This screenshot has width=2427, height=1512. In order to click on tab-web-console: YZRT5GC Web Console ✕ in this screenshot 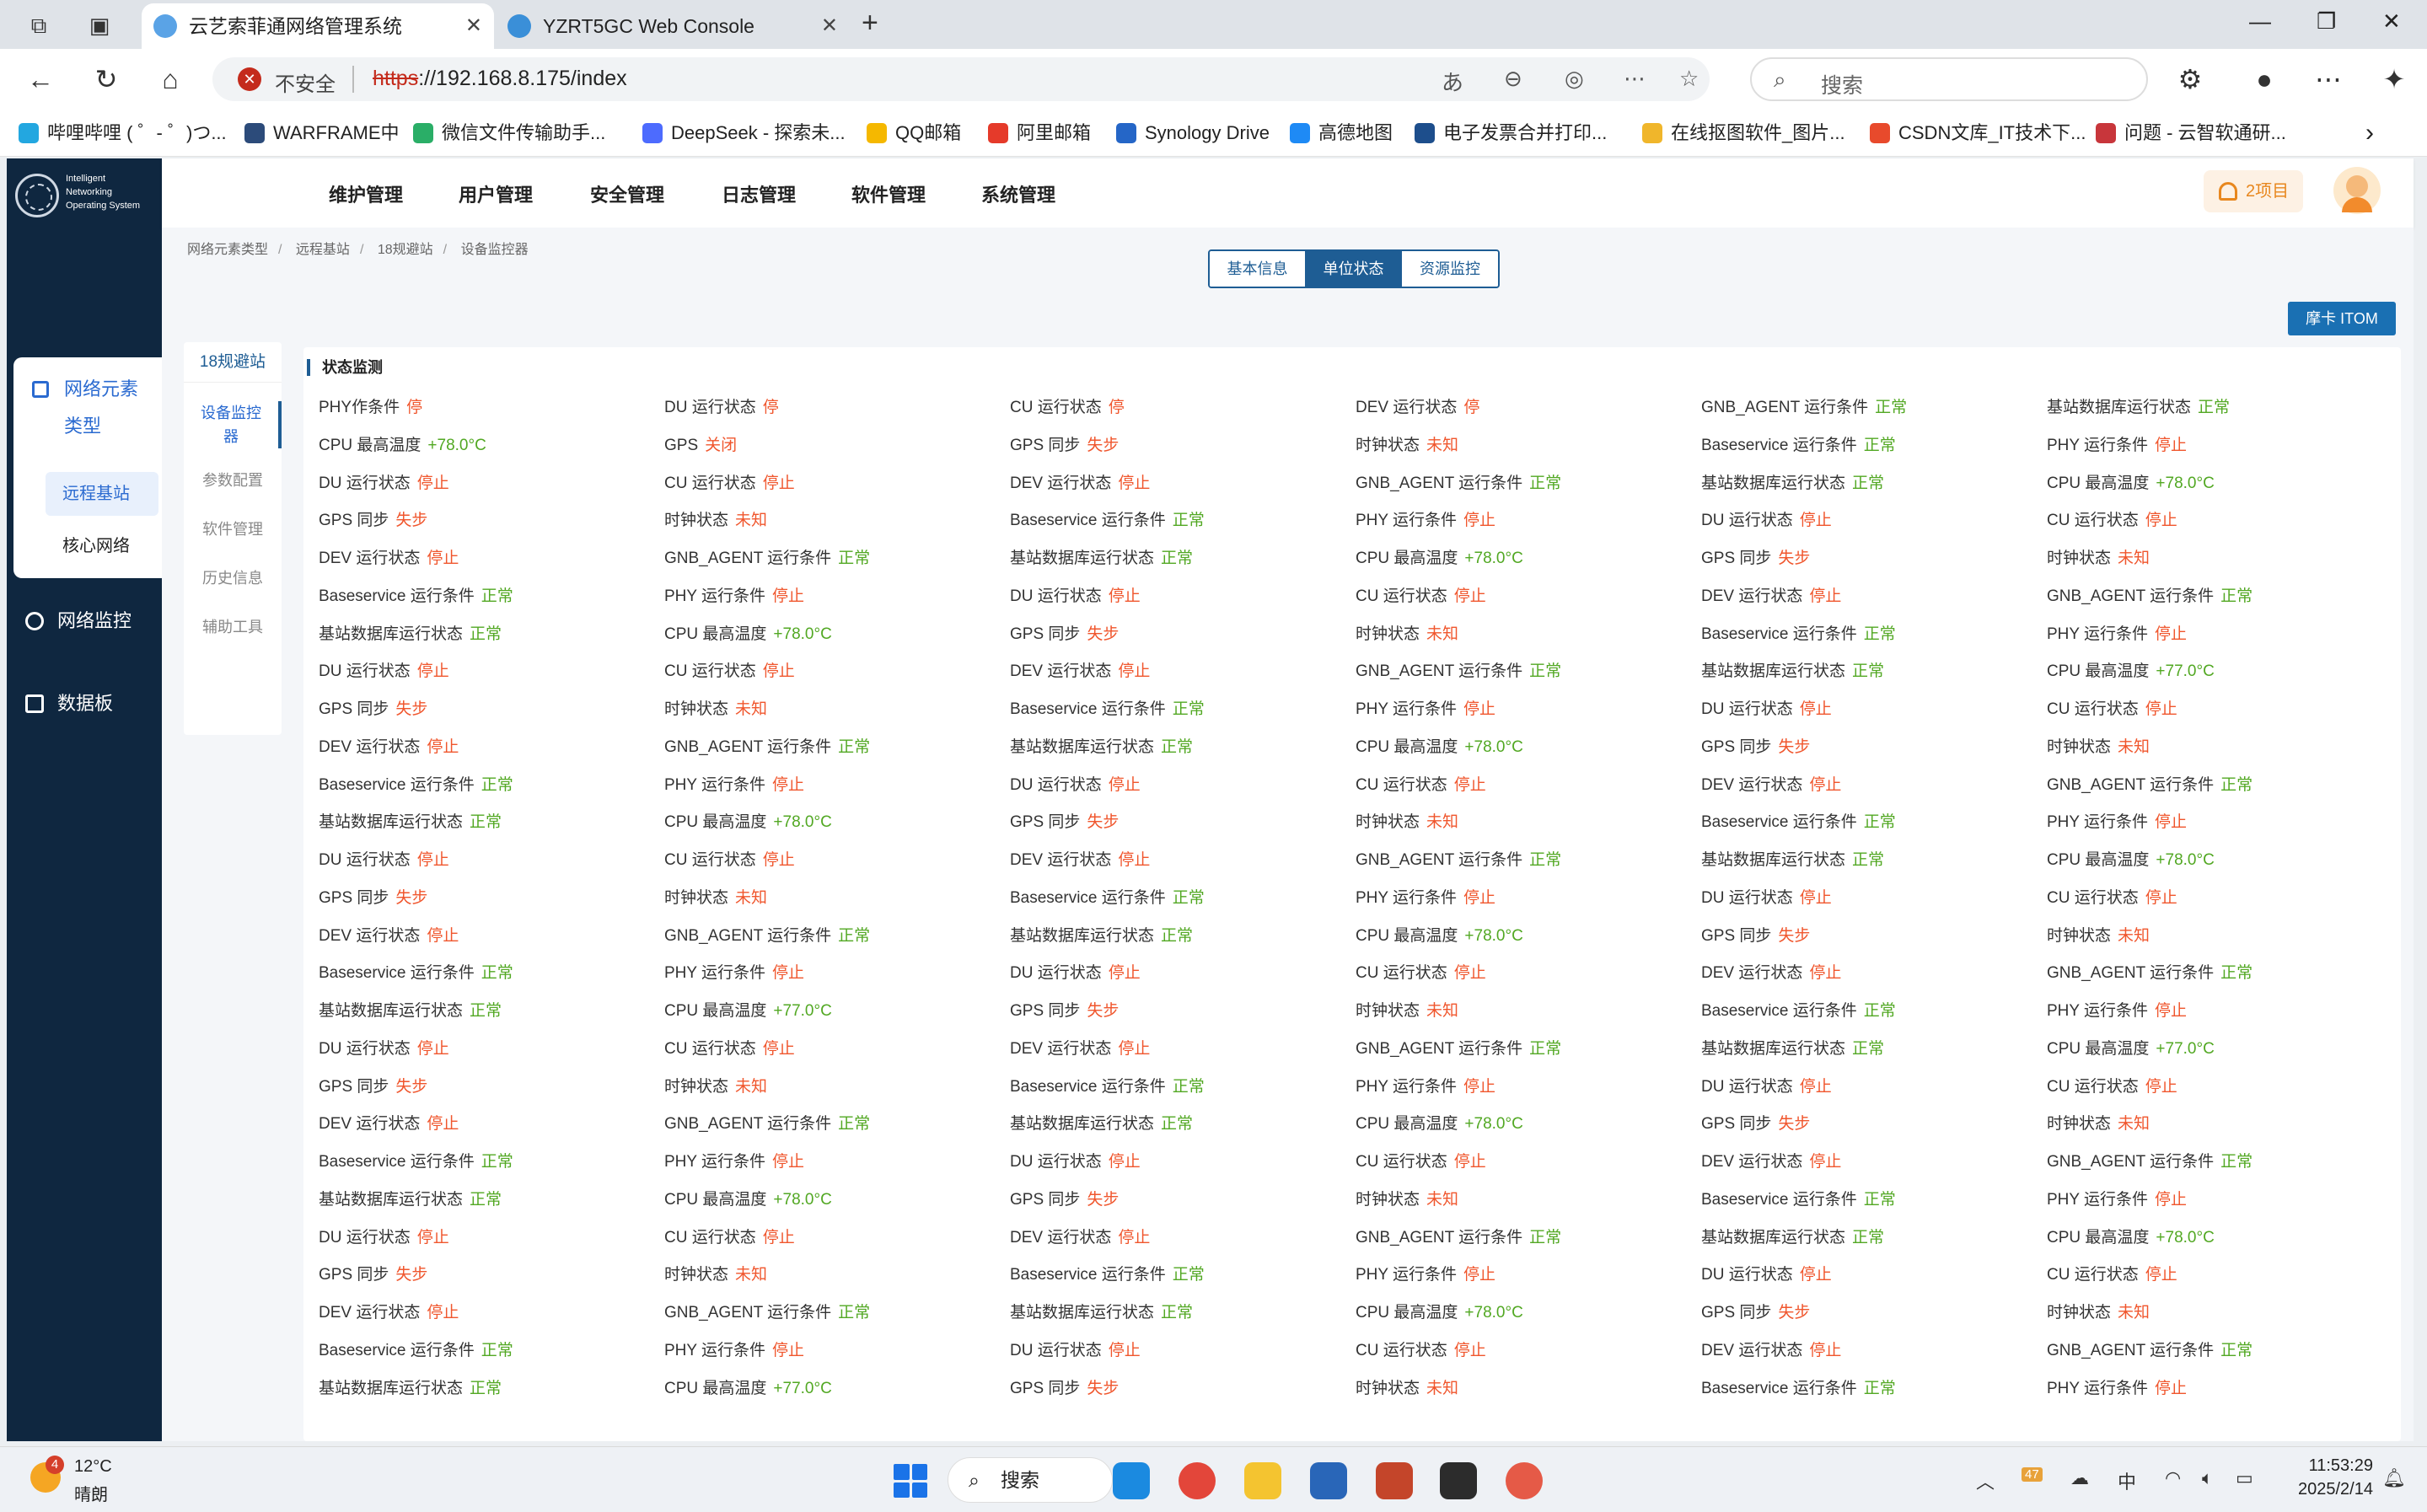, I will do `click(673, 26)`.